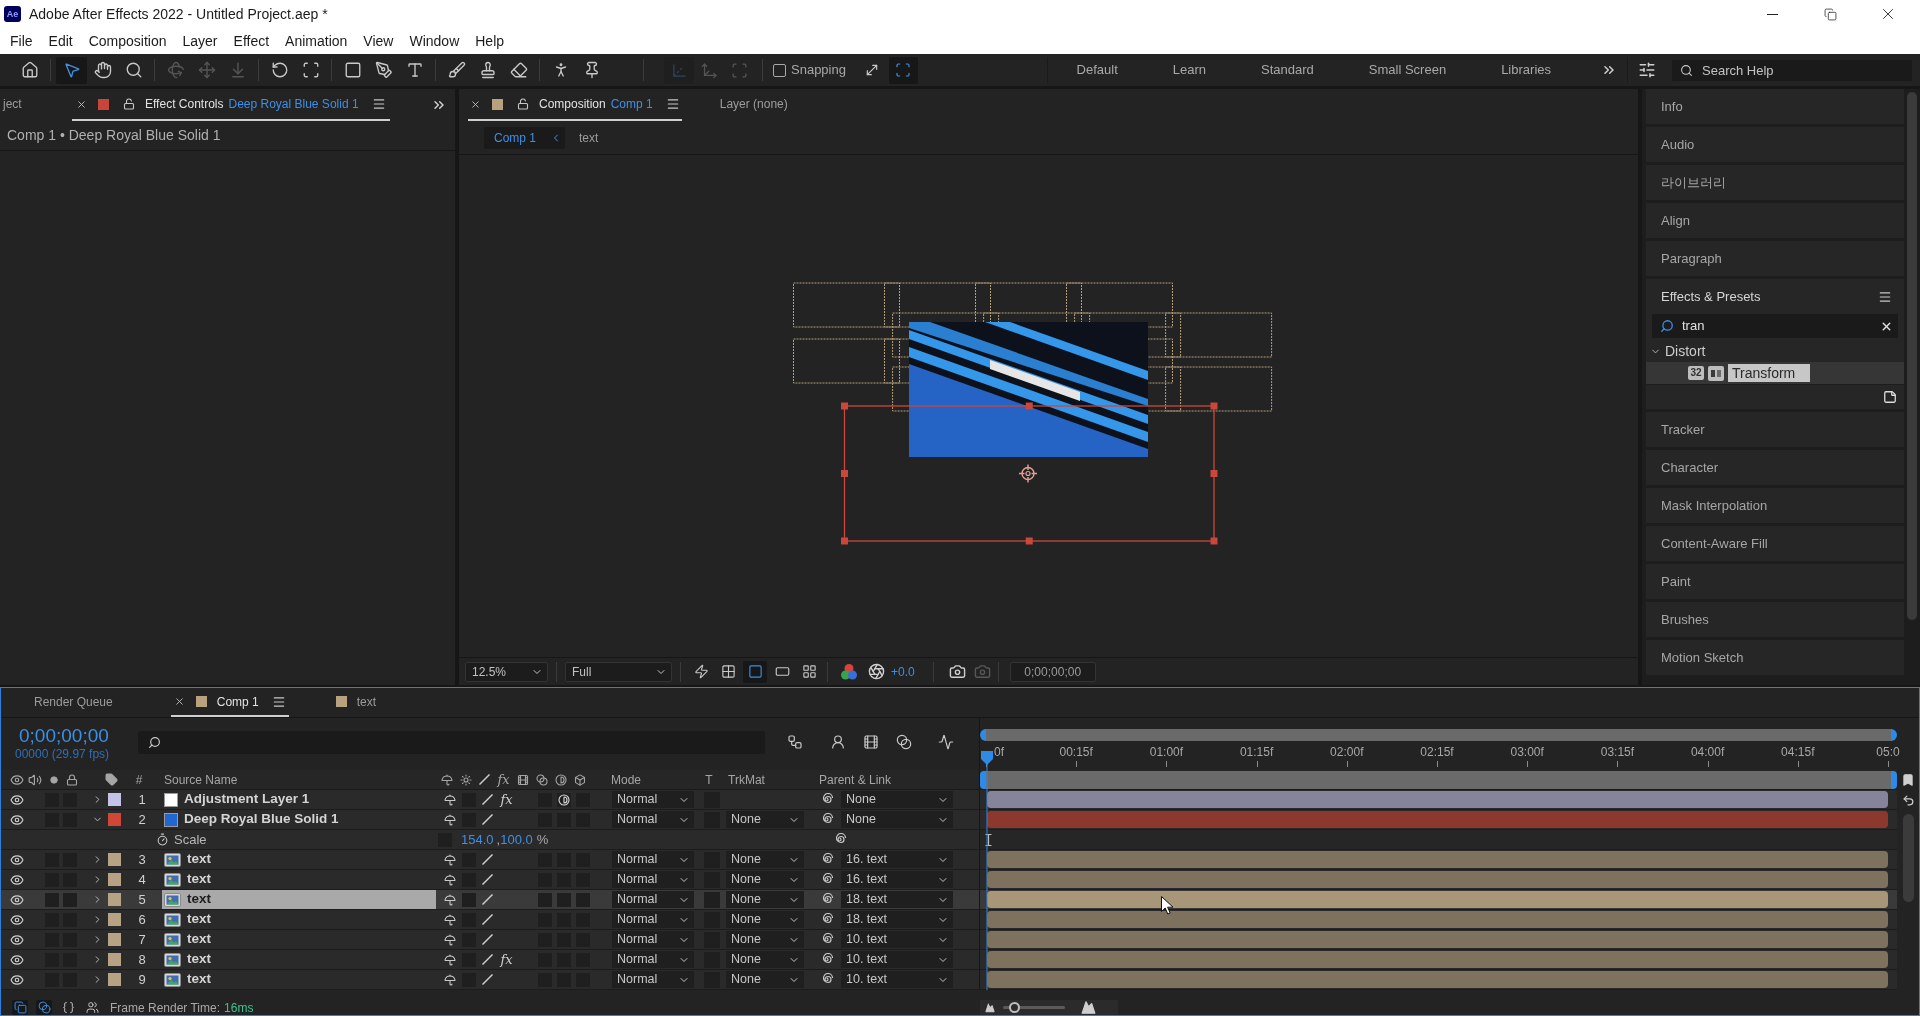 Image resolution: width=1920 pixels, height=1016 pixels. I want to click on adjustment-switch, so click(563, 799).